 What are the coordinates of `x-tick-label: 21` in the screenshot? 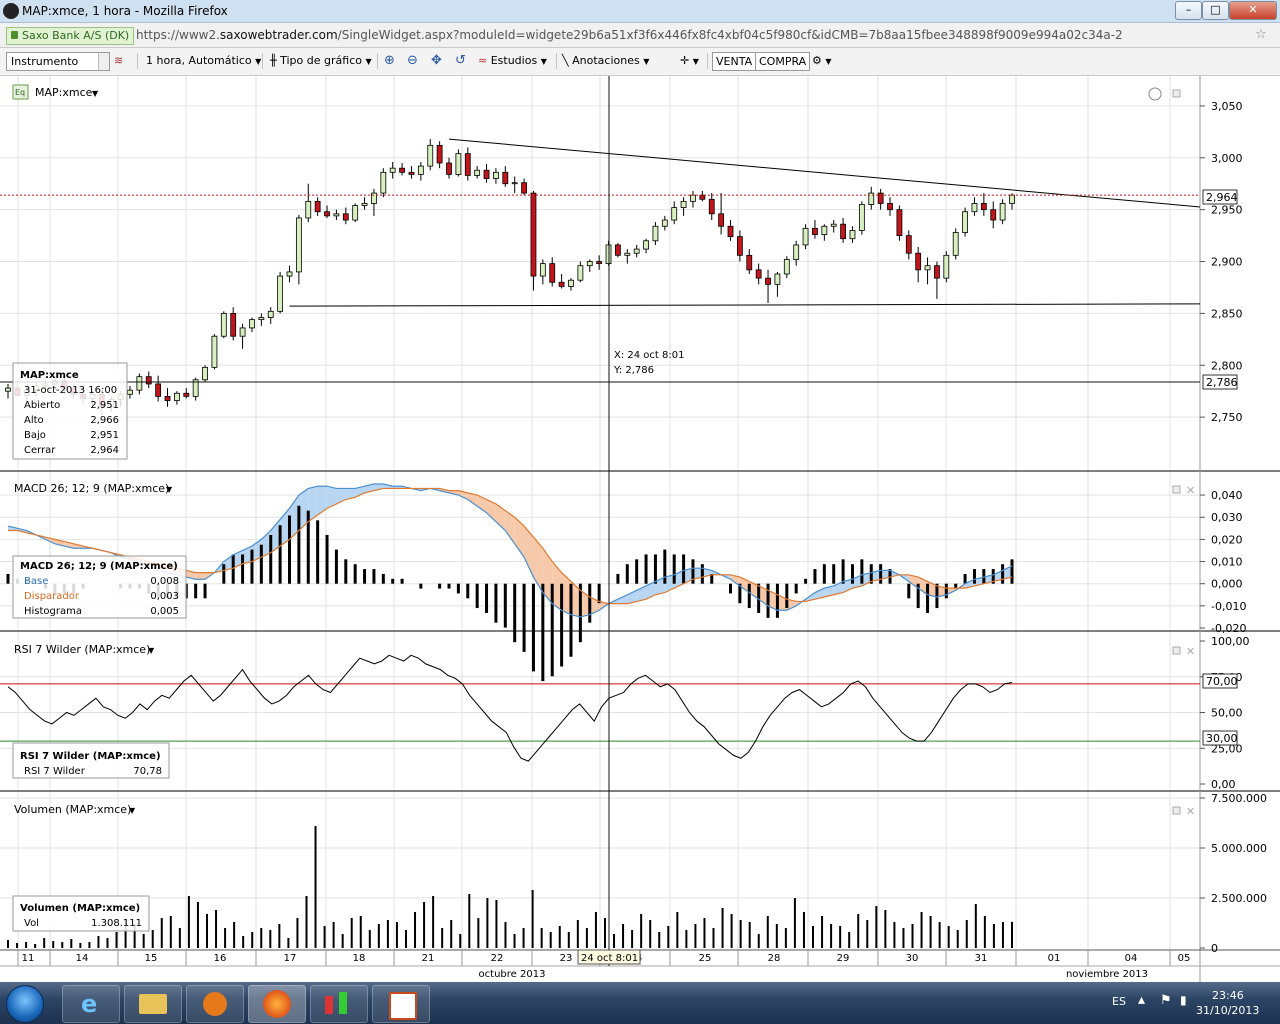 It's located at (428, 958).